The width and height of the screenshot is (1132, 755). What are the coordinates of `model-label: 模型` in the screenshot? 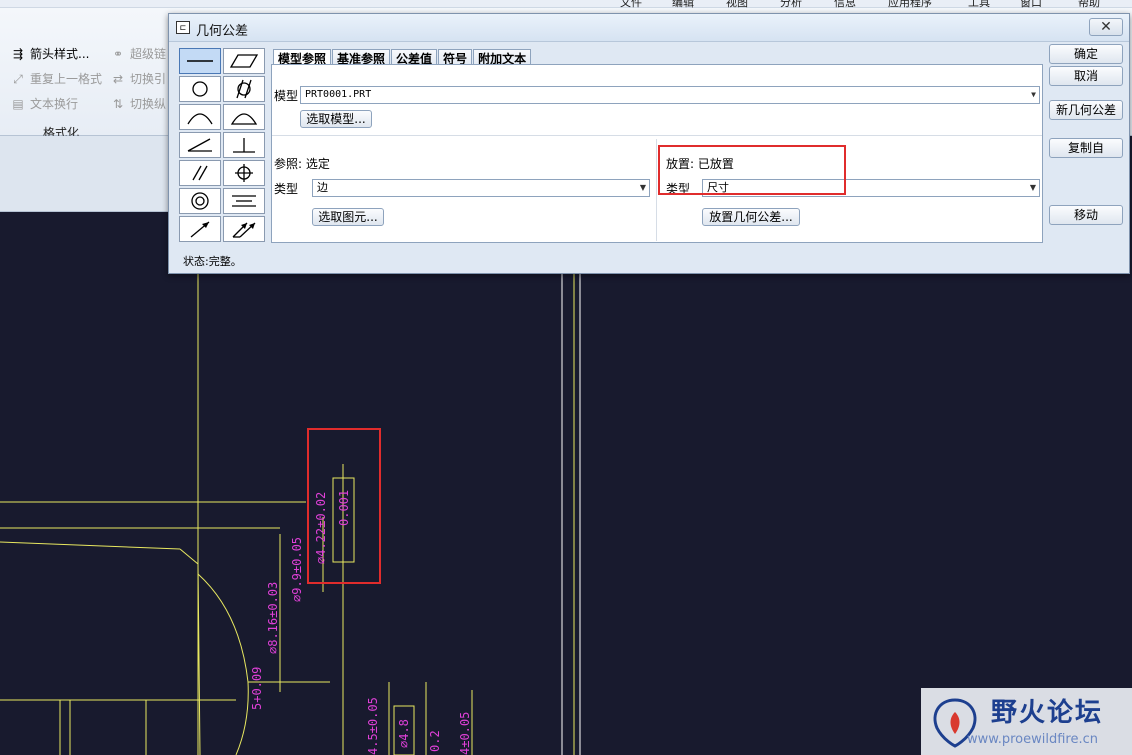 It's located at (286, 96).